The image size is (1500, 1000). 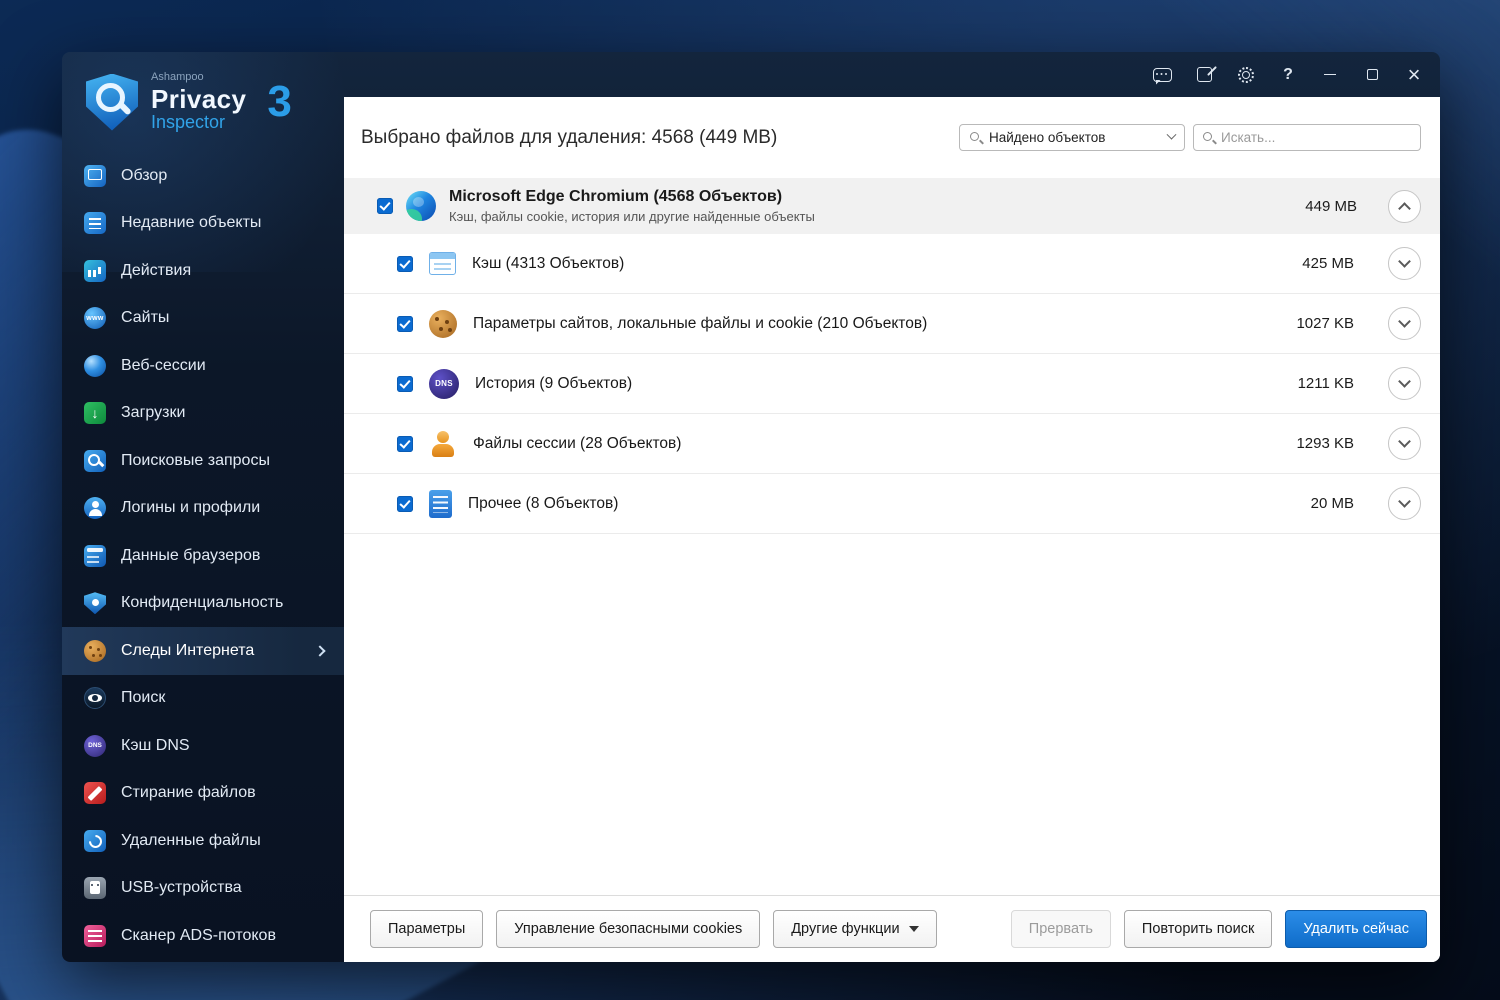 I want to click on cookie-icon, so click(x=95, y=650).